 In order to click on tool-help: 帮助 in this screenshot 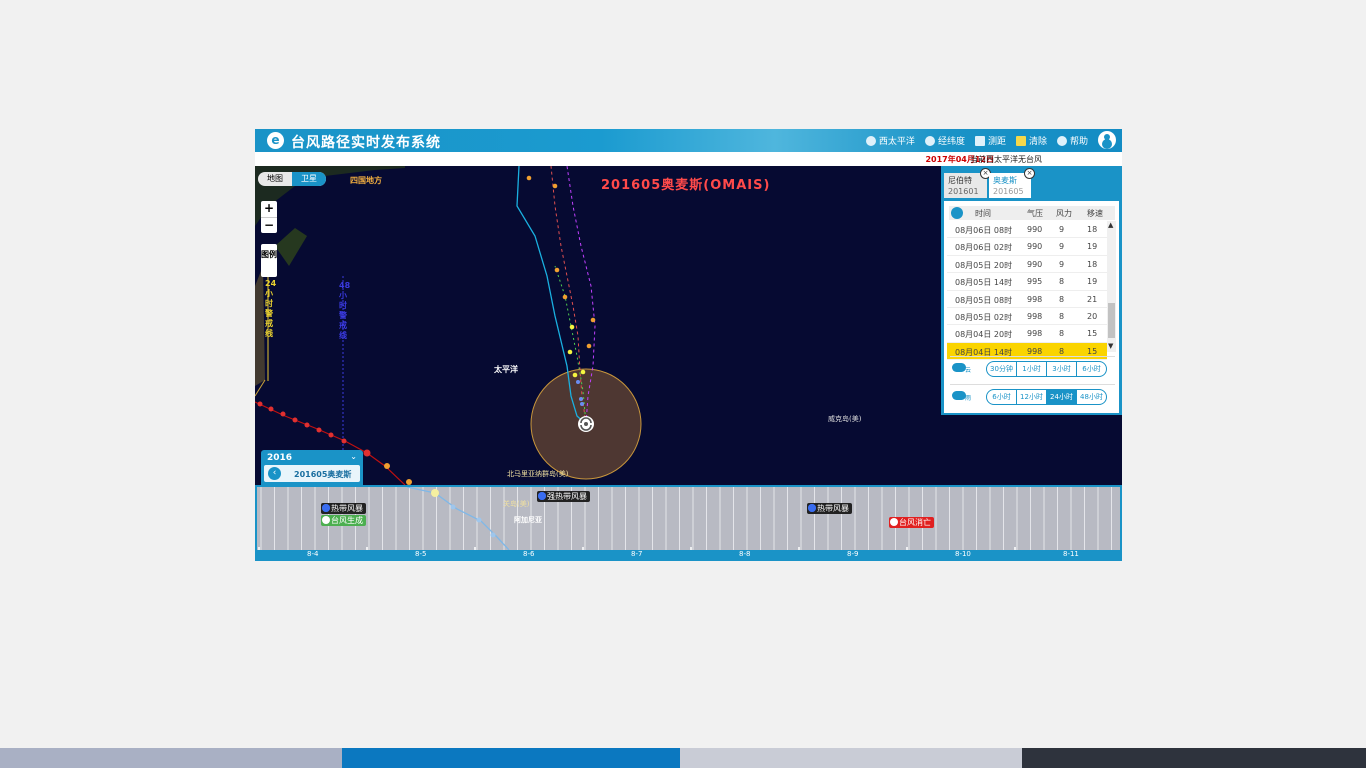, I will do `click(1072, 140)`.